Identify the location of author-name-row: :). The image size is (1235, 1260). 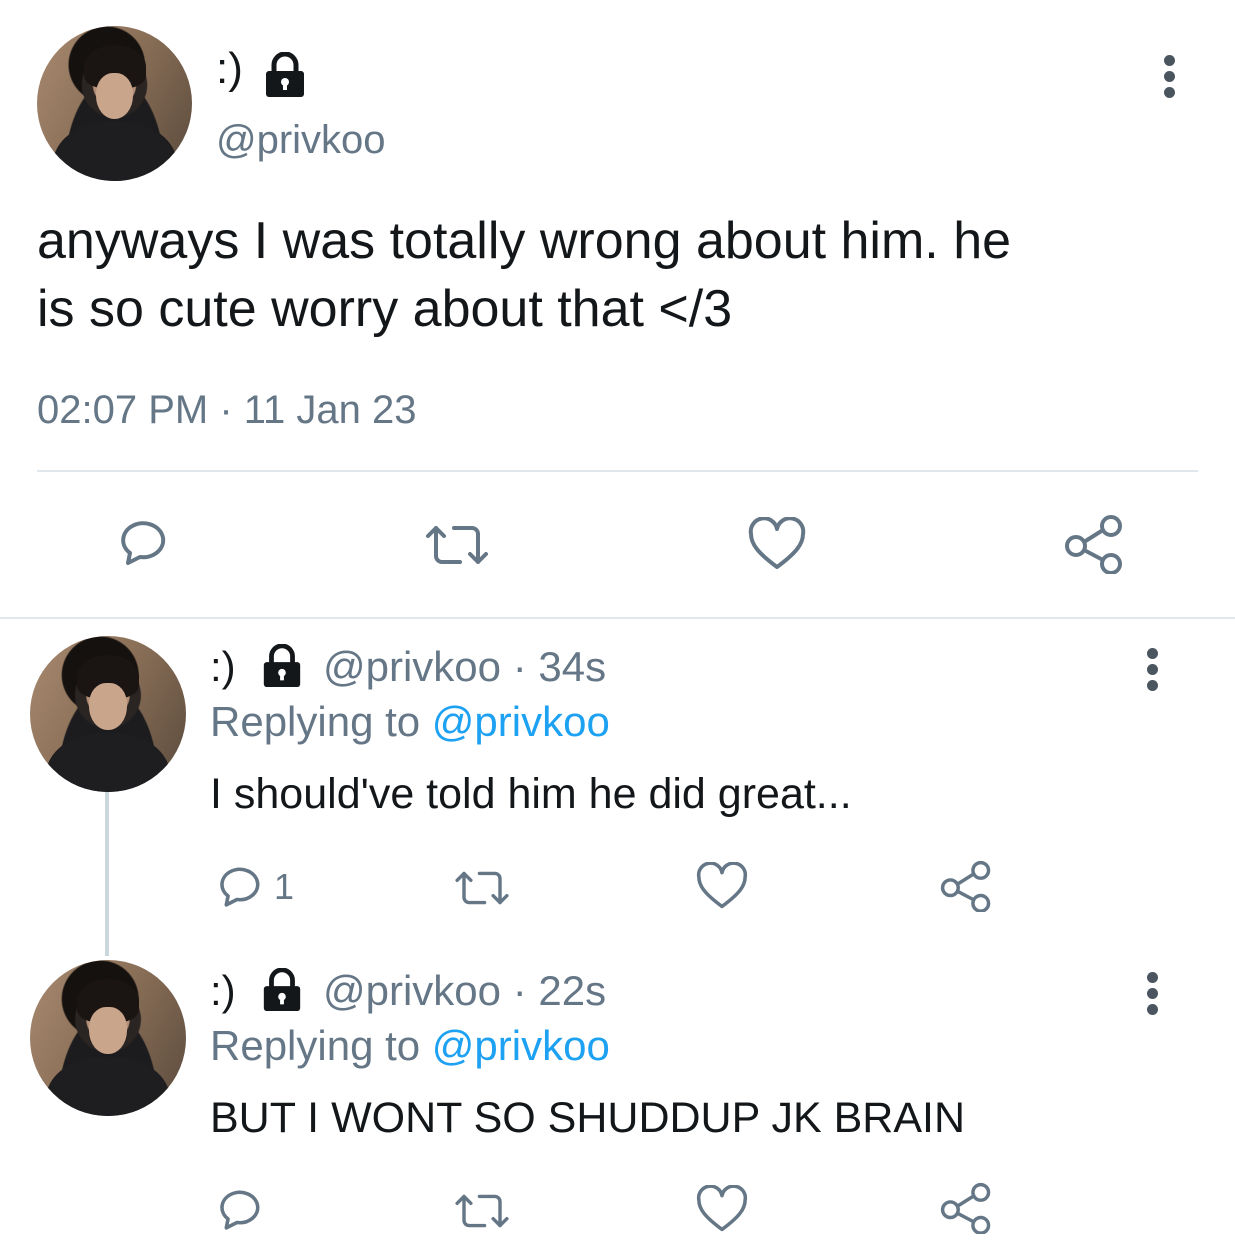
(262, 72).